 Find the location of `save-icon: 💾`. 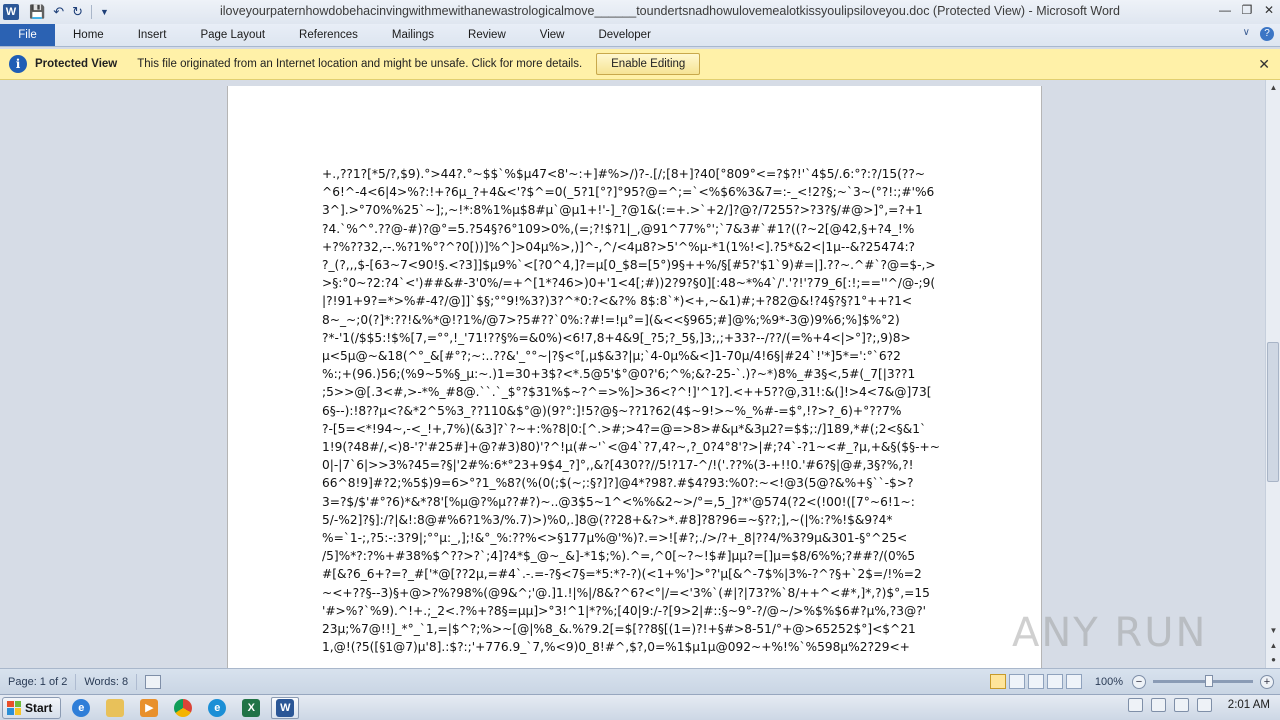

save-icon: 💾 is located at coordinates (37, 12).